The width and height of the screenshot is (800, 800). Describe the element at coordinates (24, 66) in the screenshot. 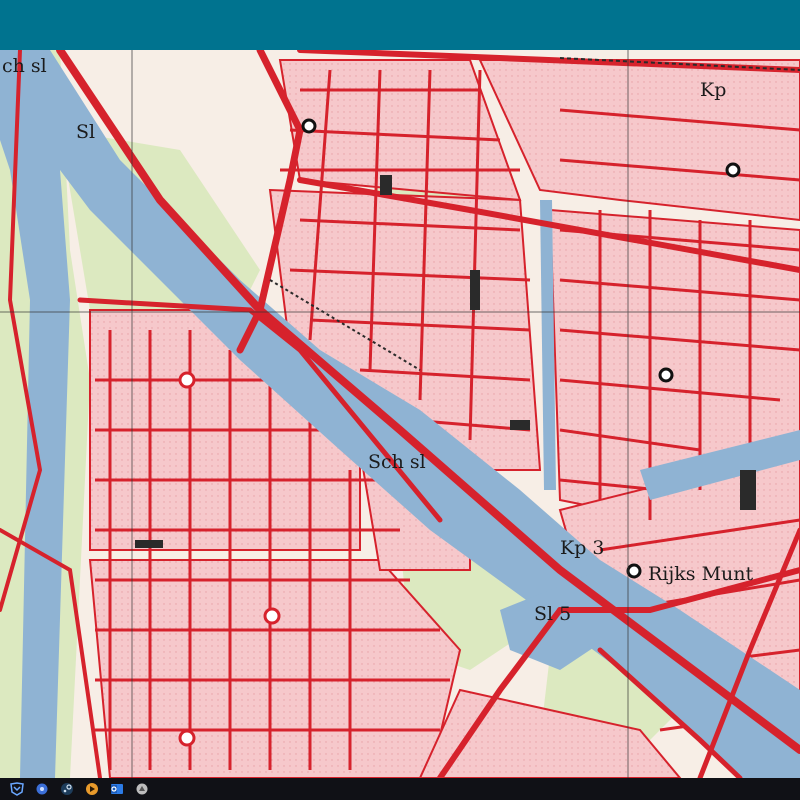

I see `label-sch-sl-top: ch sl` at that location.